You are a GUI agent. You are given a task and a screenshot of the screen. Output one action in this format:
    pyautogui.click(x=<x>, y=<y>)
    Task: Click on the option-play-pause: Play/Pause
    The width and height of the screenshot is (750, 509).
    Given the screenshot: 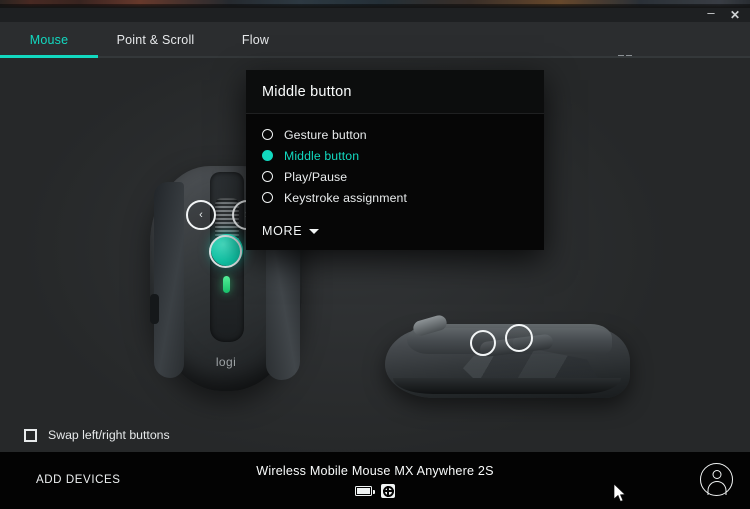 What is the action you would take?
    pyautogui.click(x=395, y=176)
    